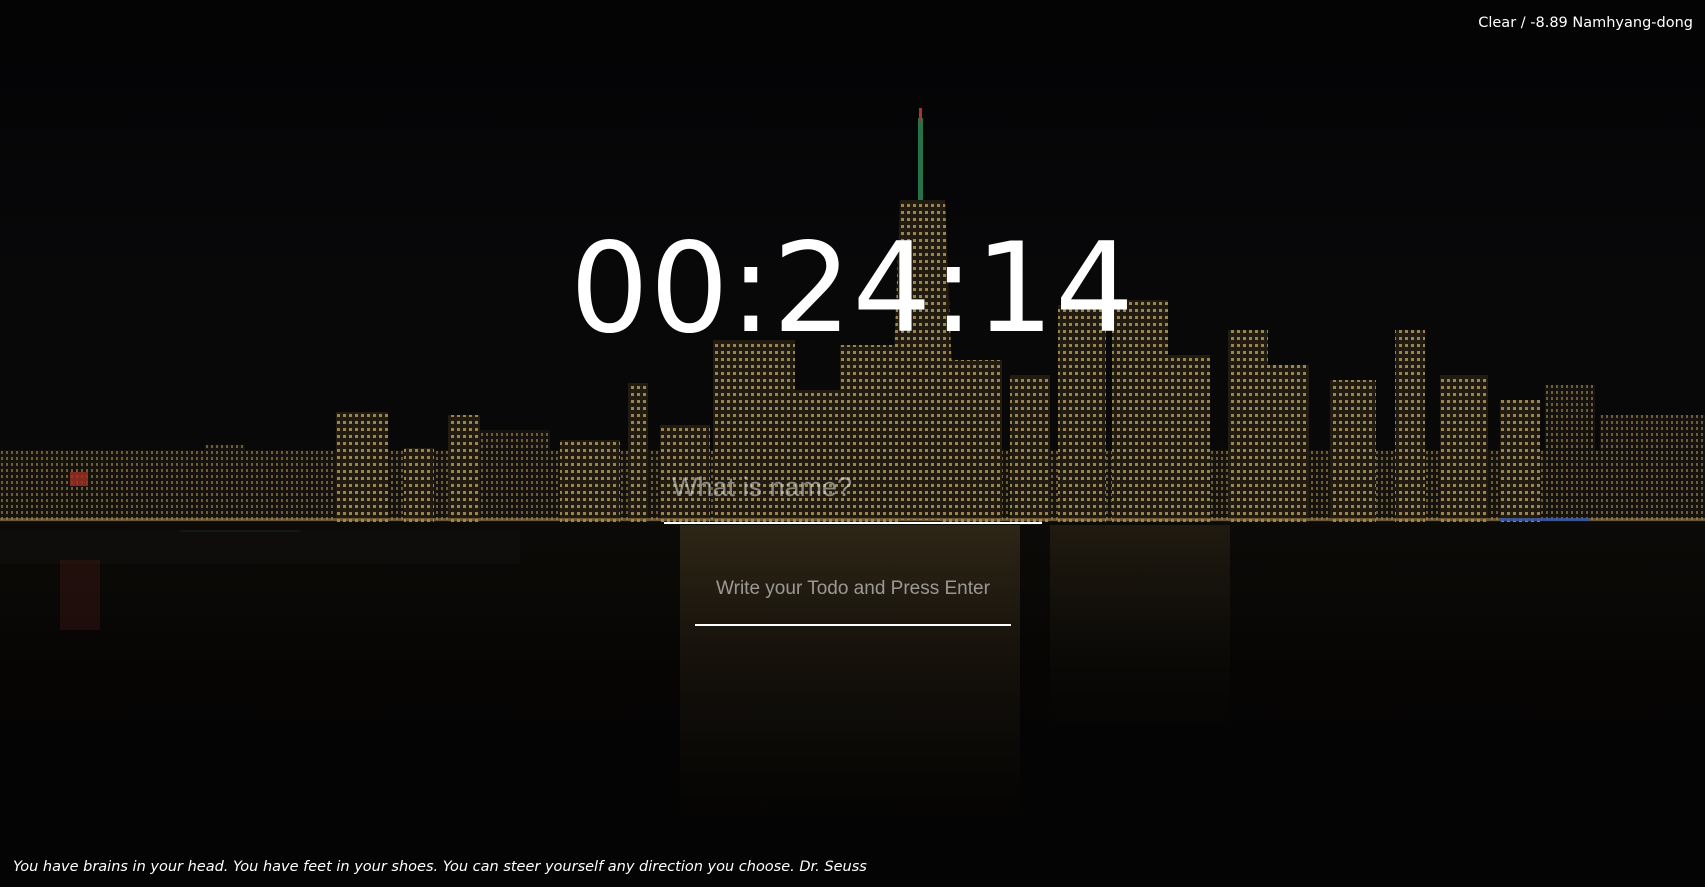  I want to click on clock: 00:24:14, so click(852, 289).